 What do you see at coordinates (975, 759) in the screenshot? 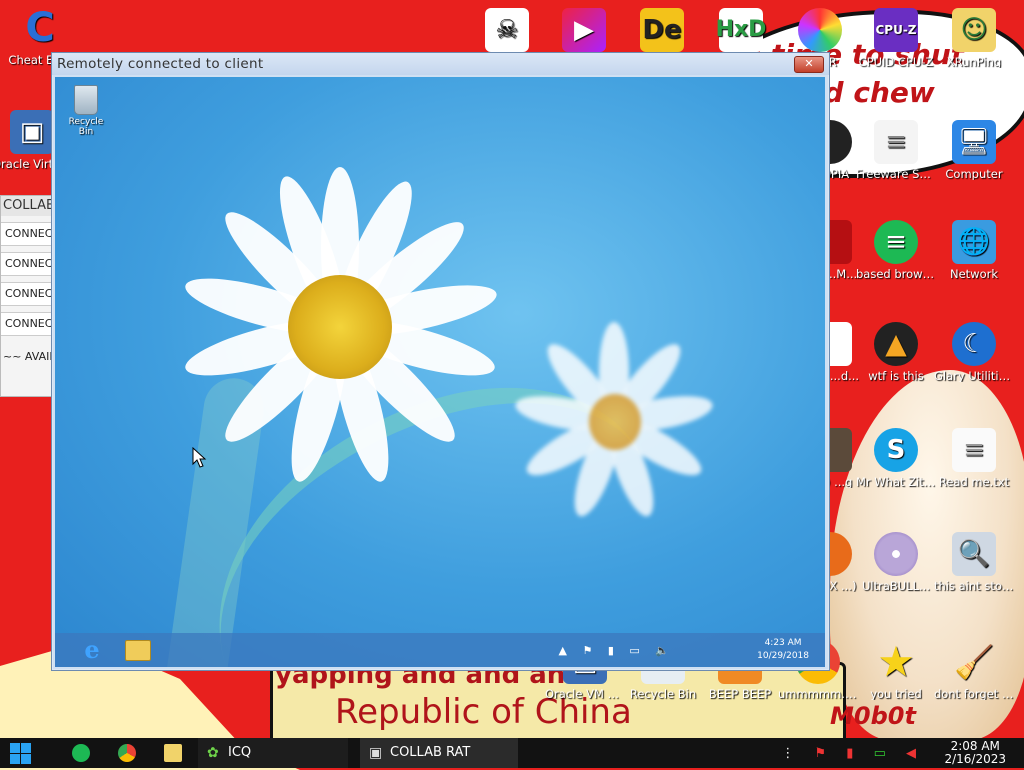
I see `taskbar-date: 2/16/2023` at bounding box center [975, 759].